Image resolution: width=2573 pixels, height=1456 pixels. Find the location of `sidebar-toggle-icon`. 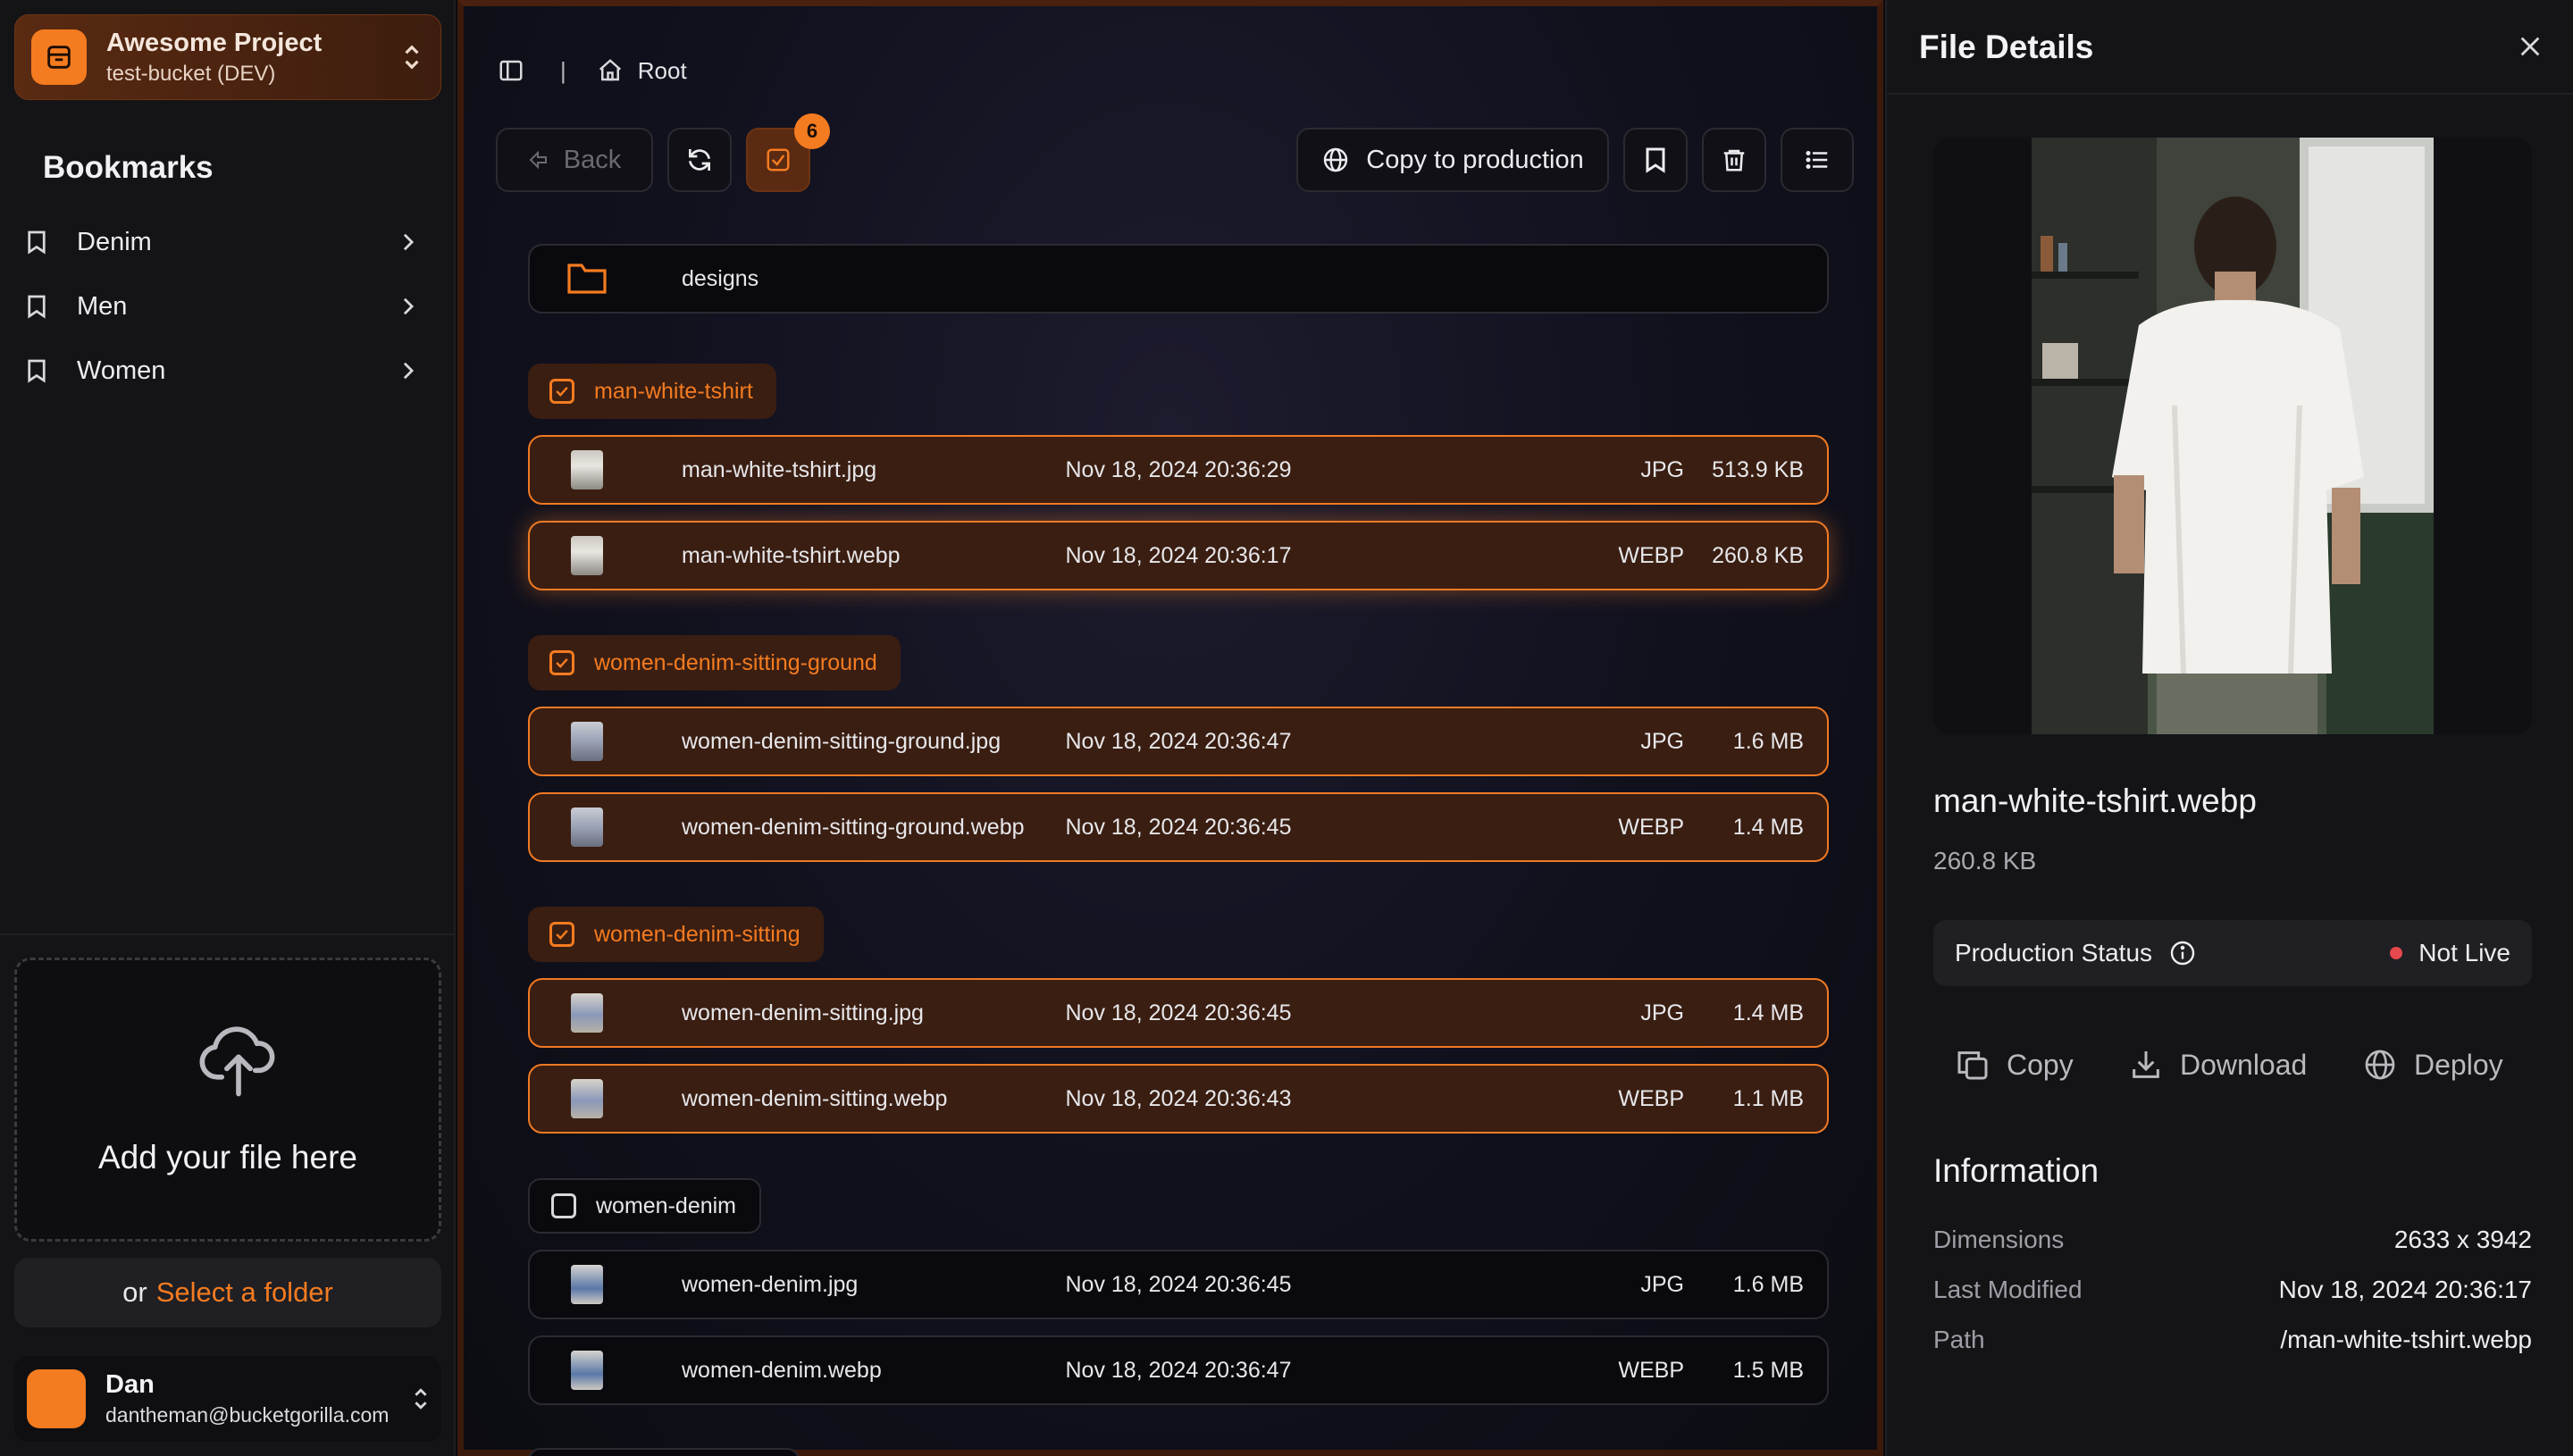

sidebar-toggle-icon is located at coordinates (511, 70).